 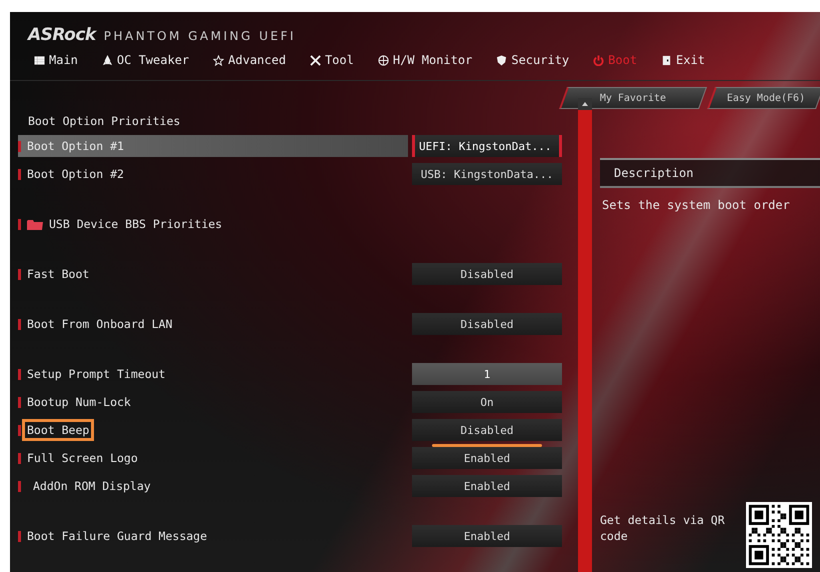 What do you see at coordinates (213, 374) in the screenshot?
I see `setting-row: Setup Prompt Timeout` at bounding box center [213, 374].